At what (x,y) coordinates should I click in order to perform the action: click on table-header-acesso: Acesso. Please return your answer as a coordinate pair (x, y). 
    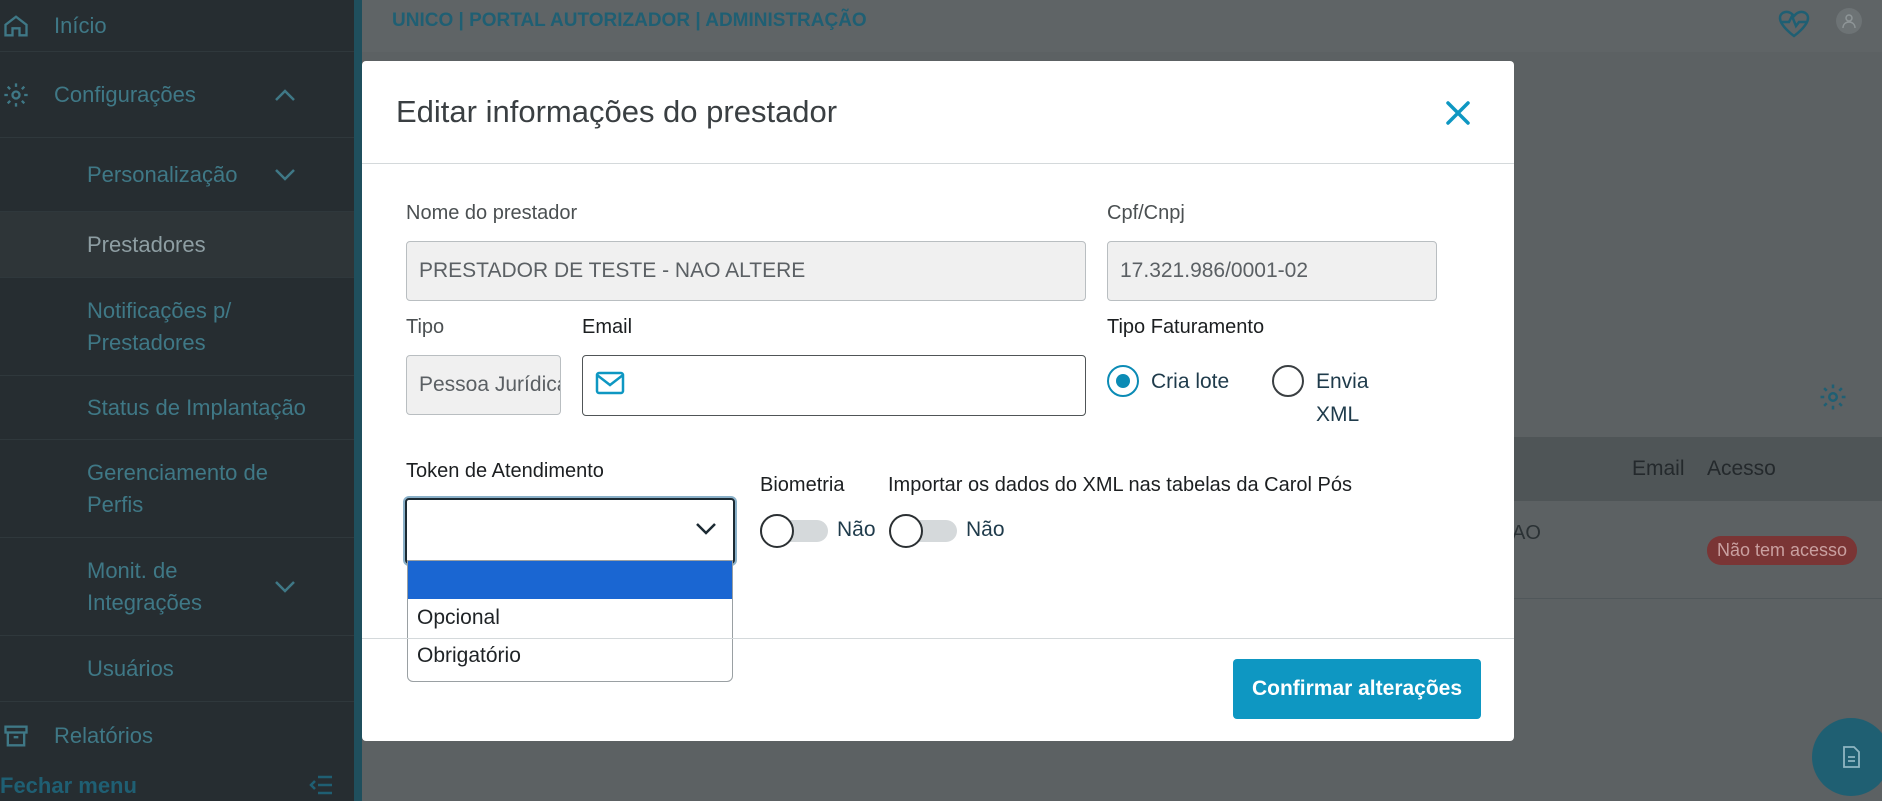
    Looking at the image, I should click on (1741, 468).